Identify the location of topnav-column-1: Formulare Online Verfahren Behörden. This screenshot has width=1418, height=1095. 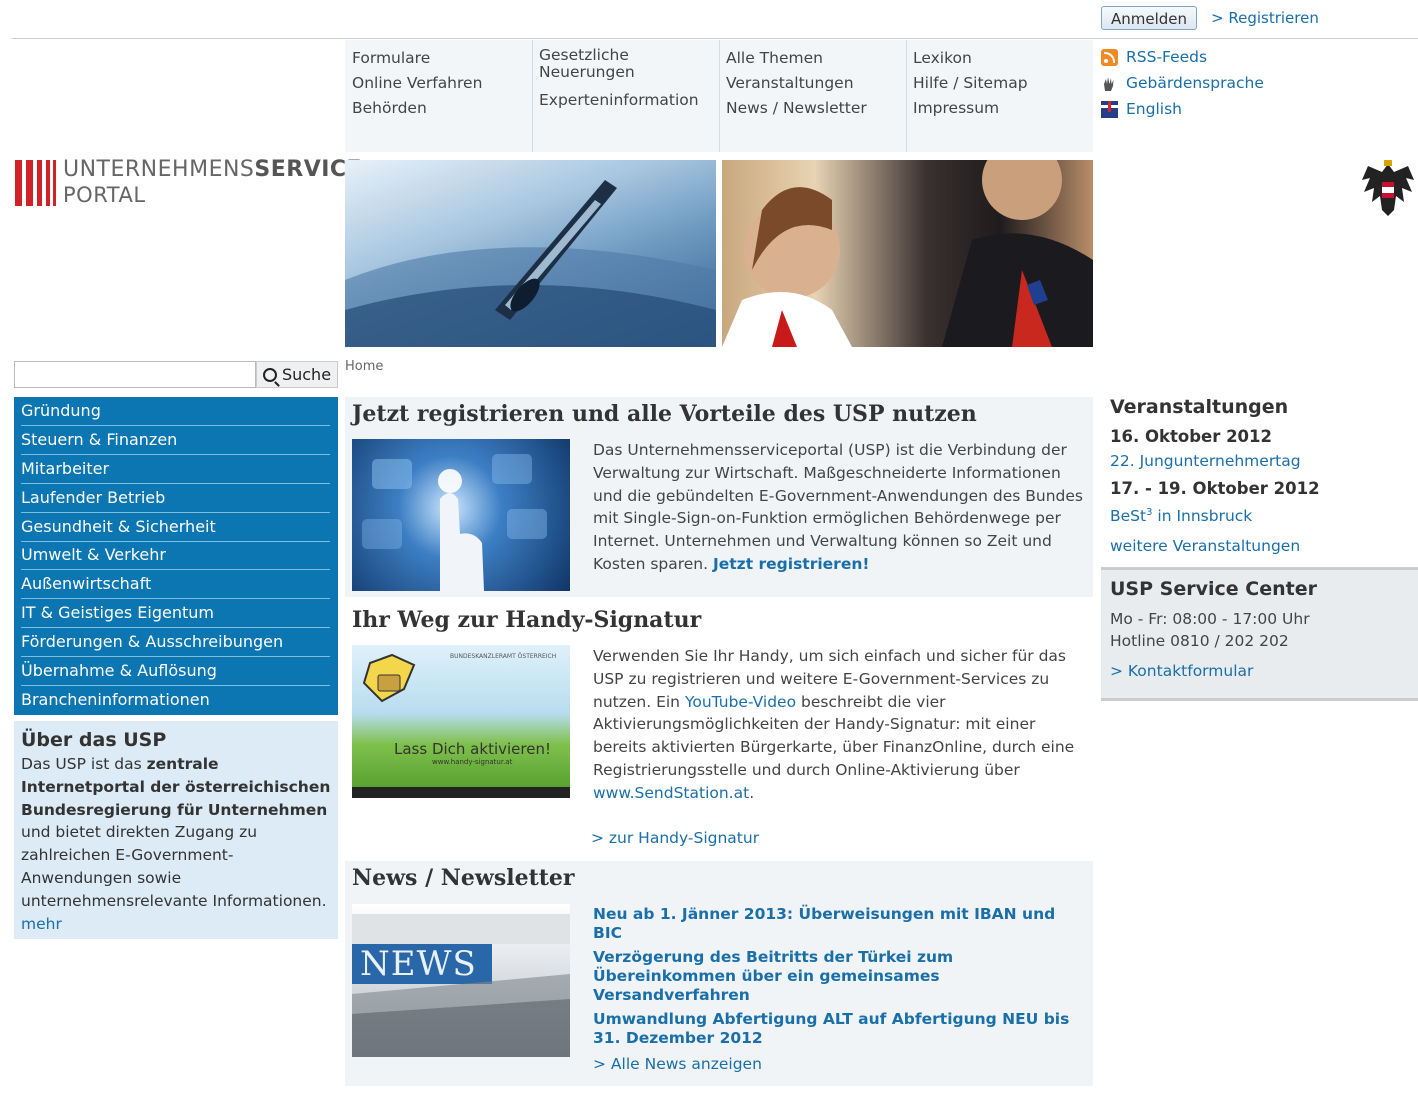
(438, 96).